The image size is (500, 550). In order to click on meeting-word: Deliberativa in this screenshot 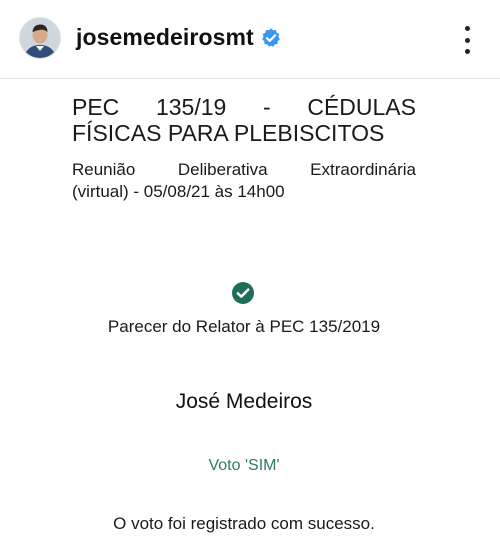, I will do `click(222, 169)`.